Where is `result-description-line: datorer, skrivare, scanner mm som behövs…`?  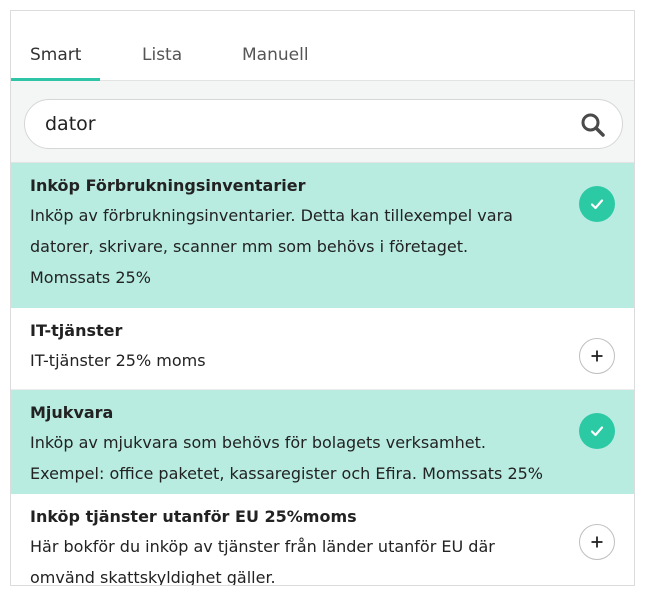 result-description-line: datorer, skrivare, scanner mm som behövs… is located at coordinates (249, 246).